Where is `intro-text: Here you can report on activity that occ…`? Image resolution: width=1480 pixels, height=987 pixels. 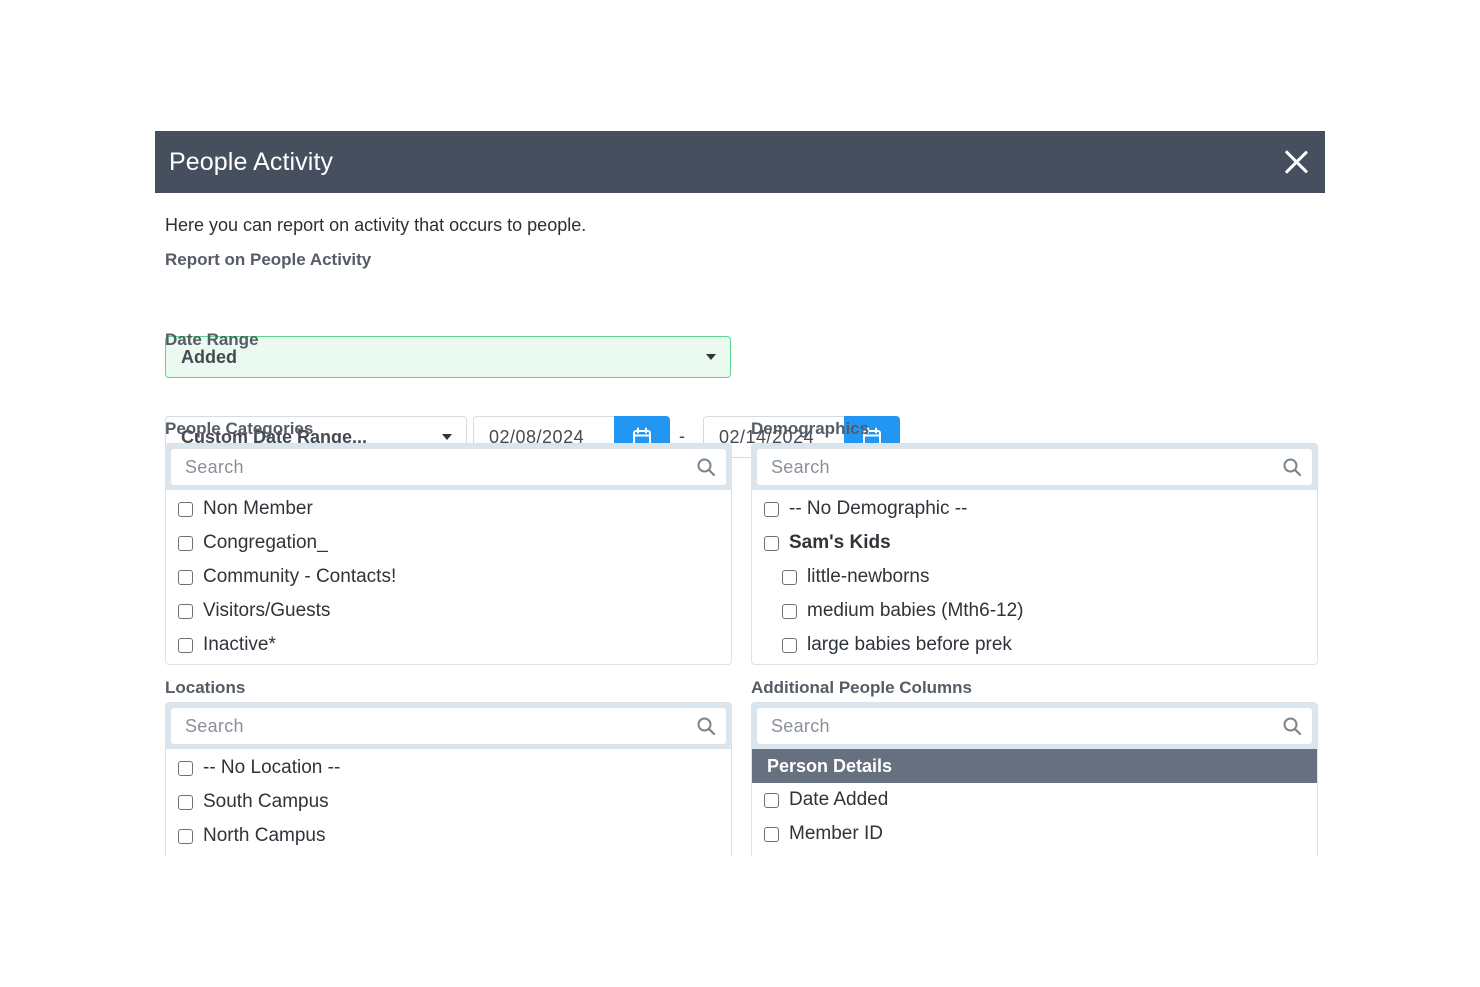
intro-text: Here you can report on activity that occ… is located at coordinates (376, 225).